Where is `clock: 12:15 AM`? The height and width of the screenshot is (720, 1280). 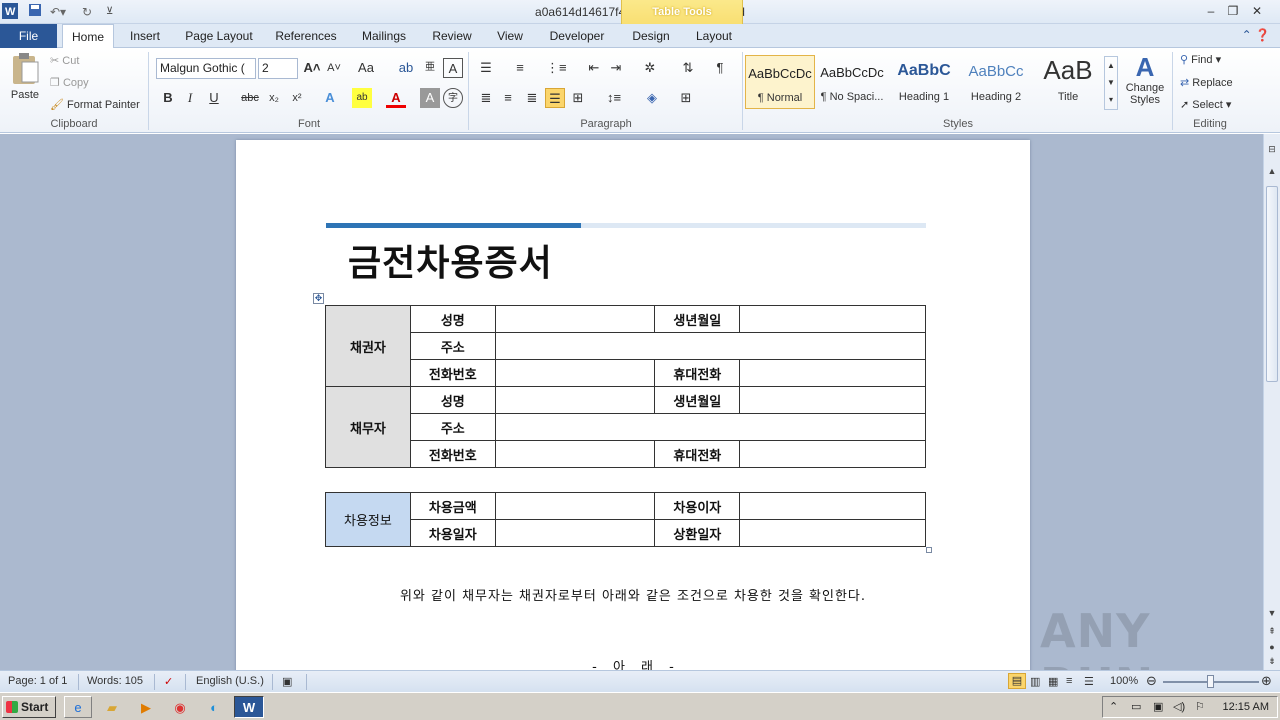 clock: 12:15 AM is located at coordinates (1246, 707).